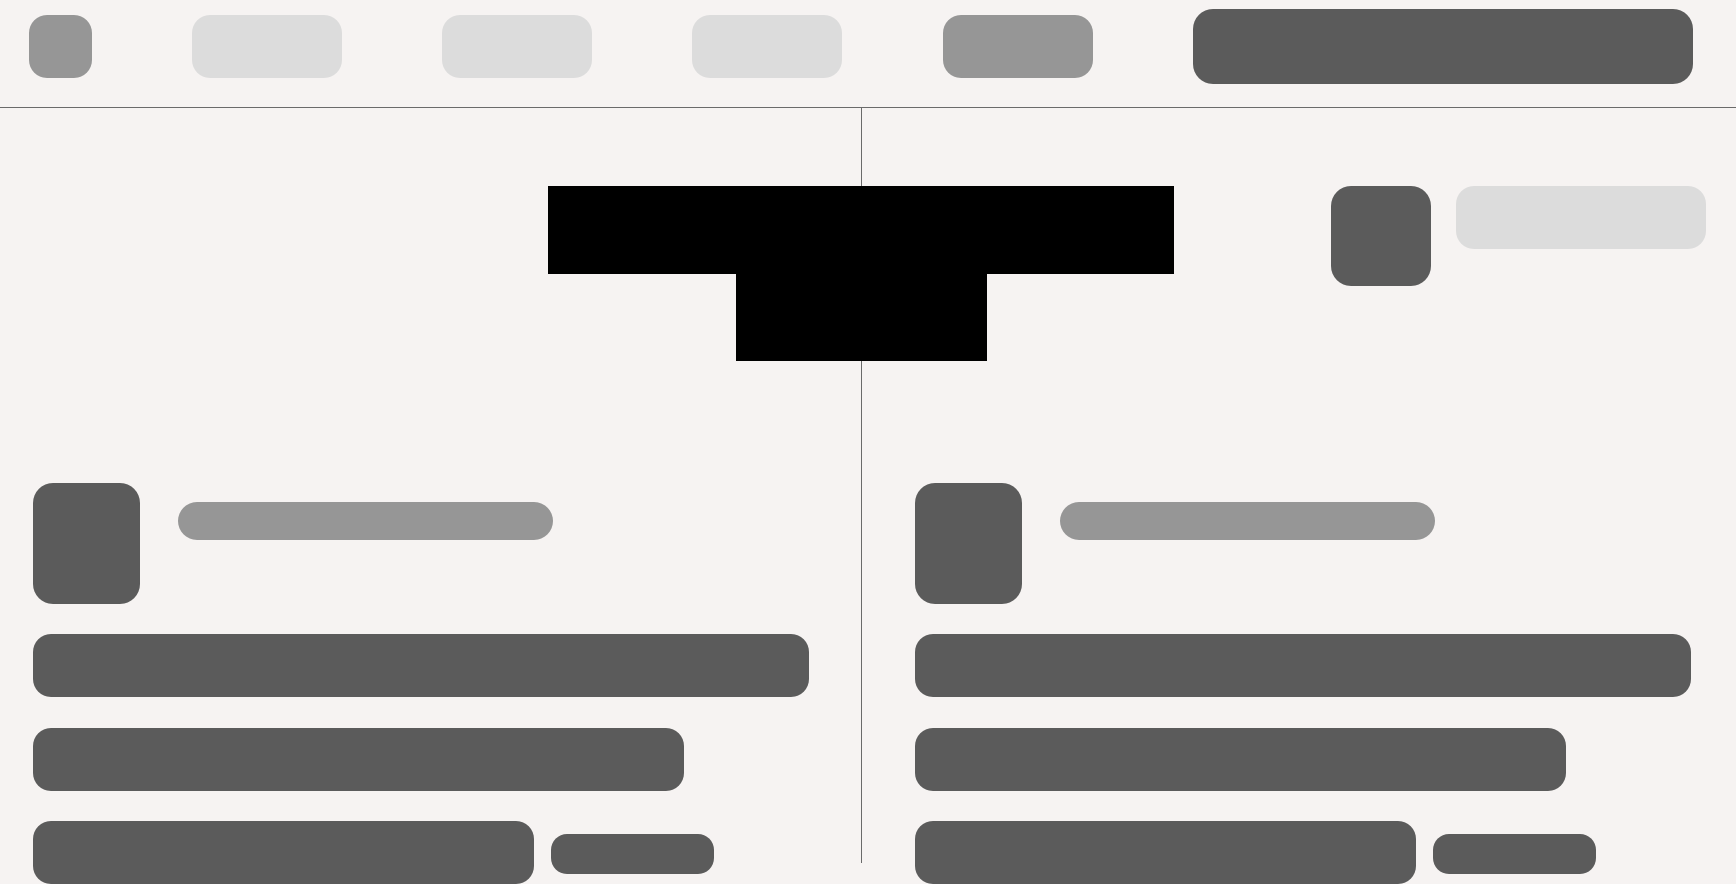 The image size is (1736, 884). What do you see at coordinates (868, 54) in the screenshot?
I see `top-navigation-bar` at bounding box center [868, 54].